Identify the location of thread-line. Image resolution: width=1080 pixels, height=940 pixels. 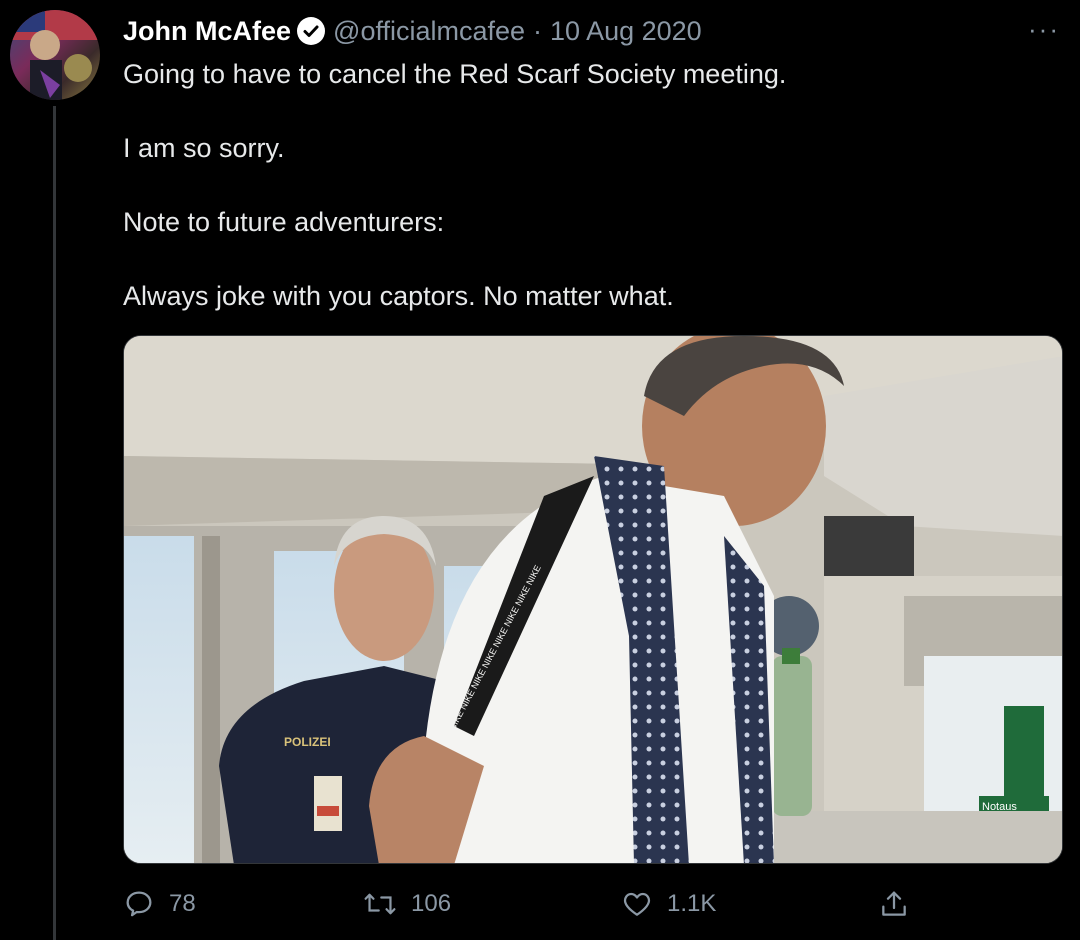
(54, 523).